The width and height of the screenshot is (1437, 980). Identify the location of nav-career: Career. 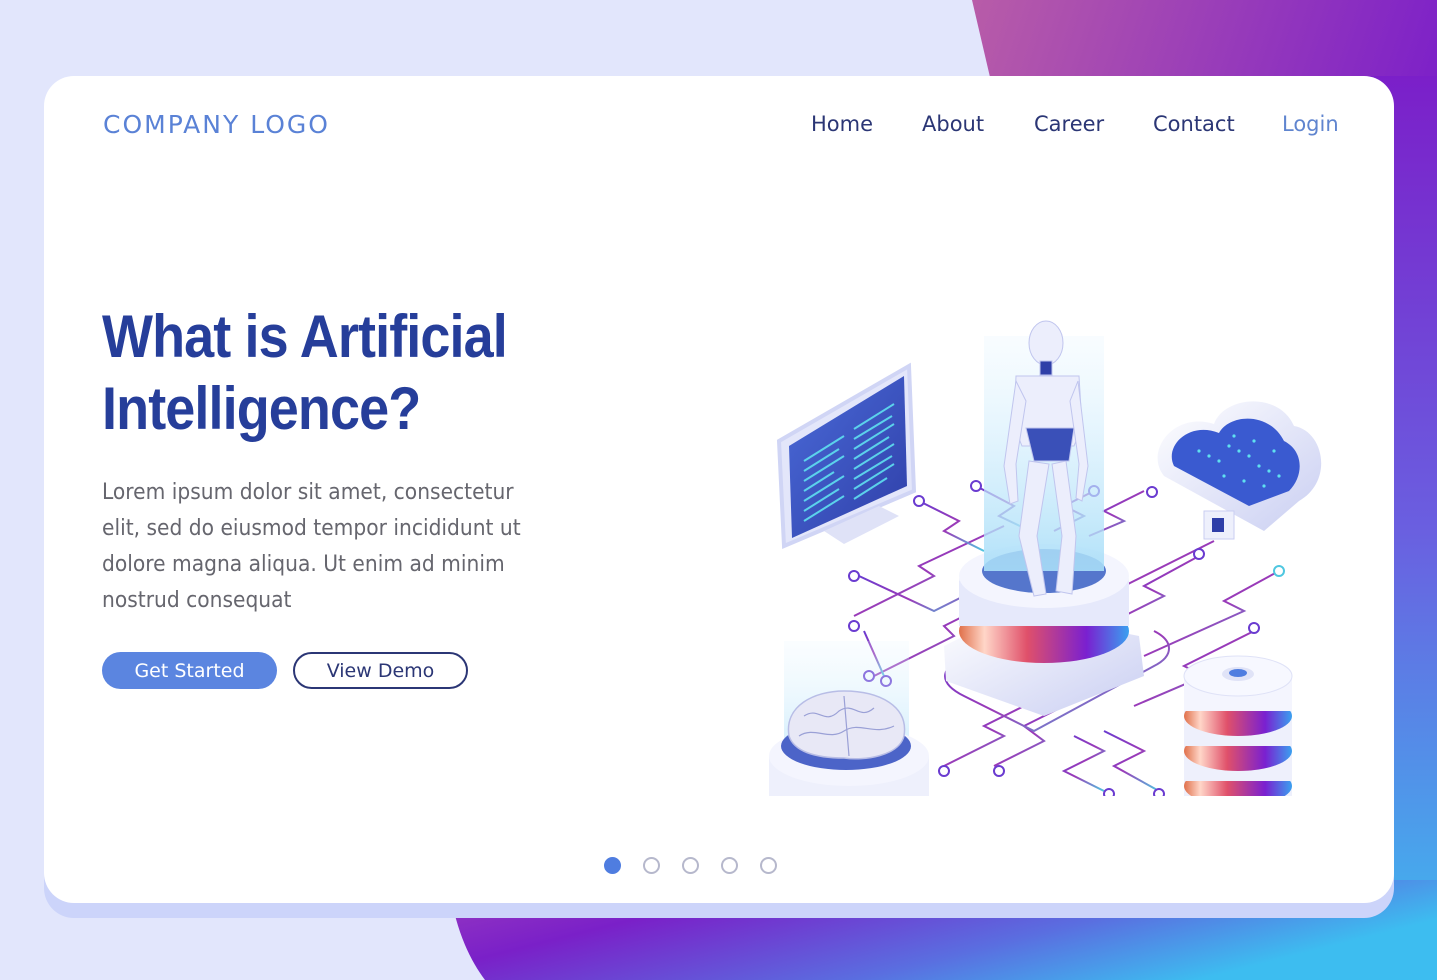
(1069, 124).